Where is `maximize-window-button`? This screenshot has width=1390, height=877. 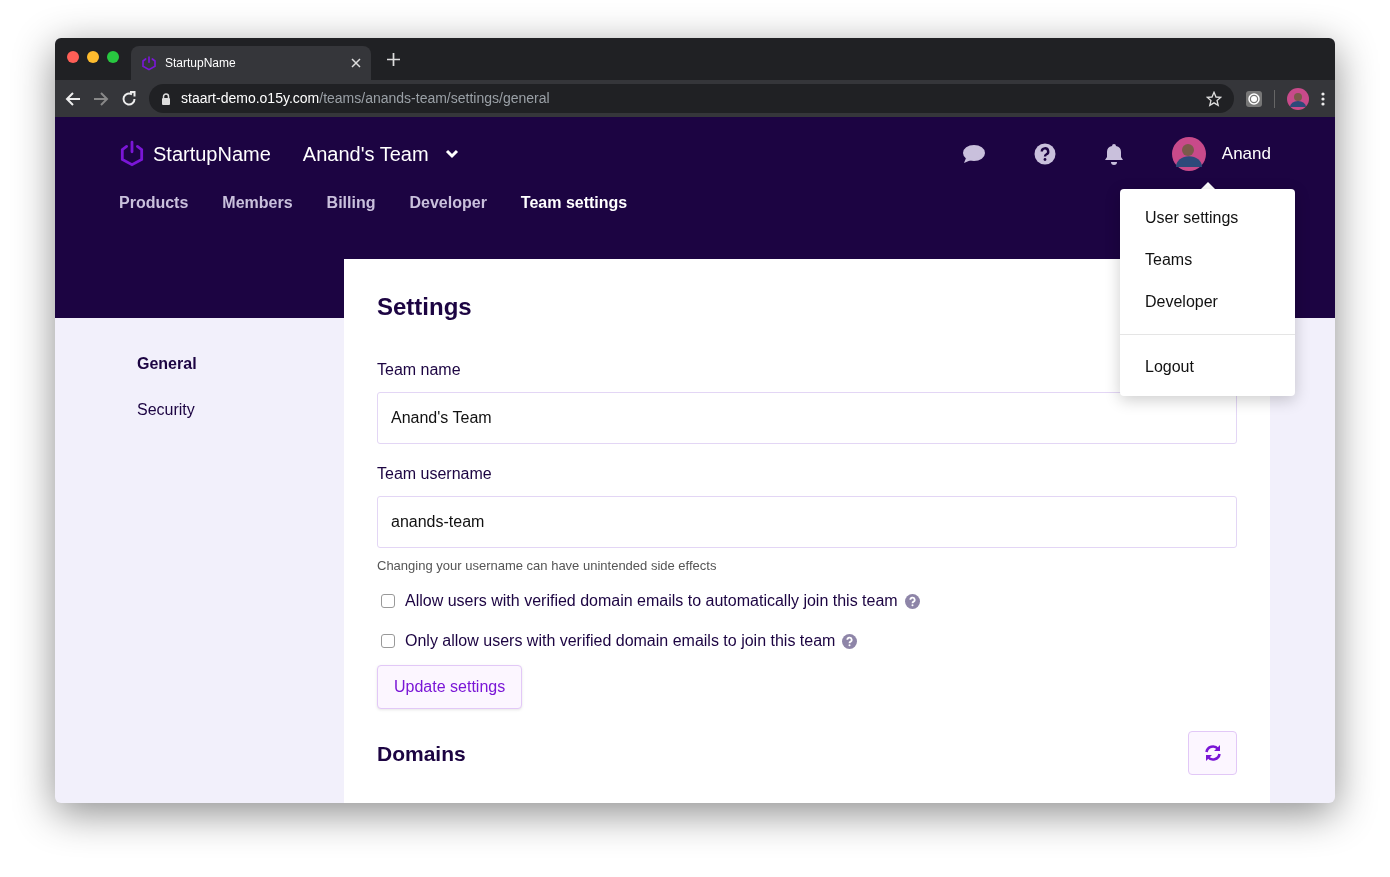 maximize-window-button is located at coordinates (113, 57).